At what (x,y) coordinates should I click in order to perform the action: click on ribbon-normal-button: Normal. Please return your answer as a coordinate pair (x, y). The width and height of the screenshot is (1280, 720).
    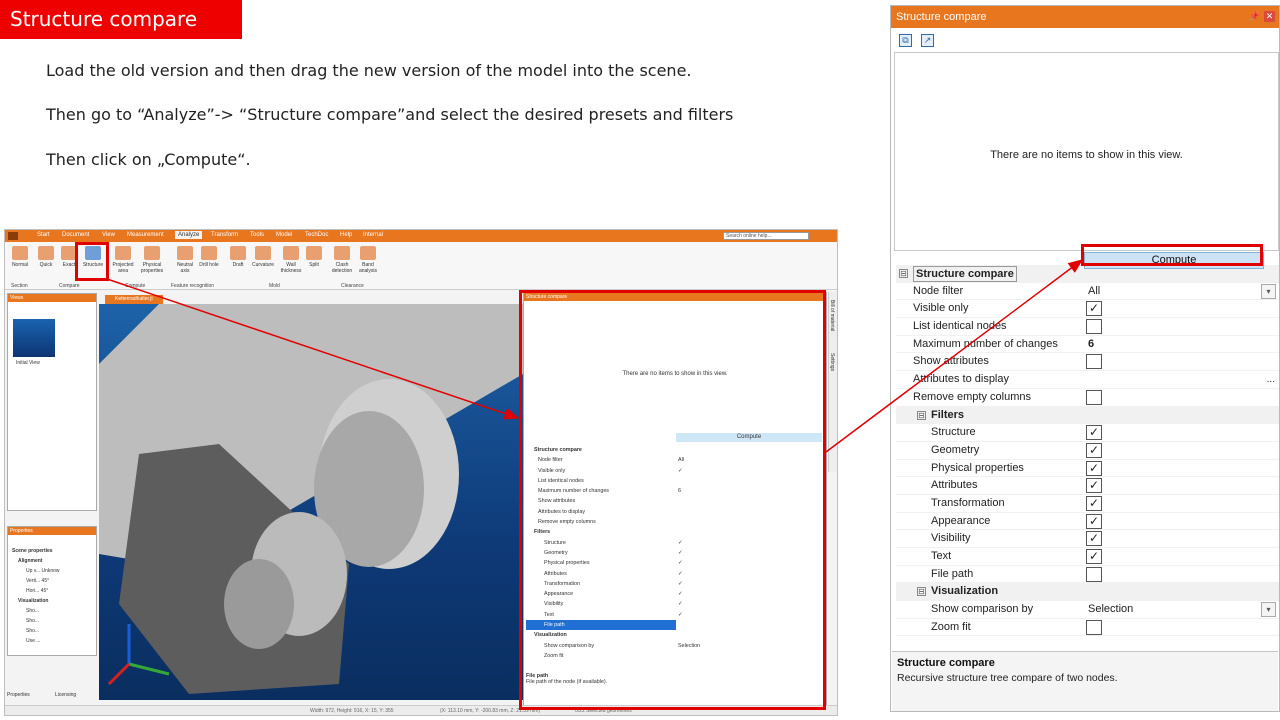
    Looking at the image, I should click on (20, 257).